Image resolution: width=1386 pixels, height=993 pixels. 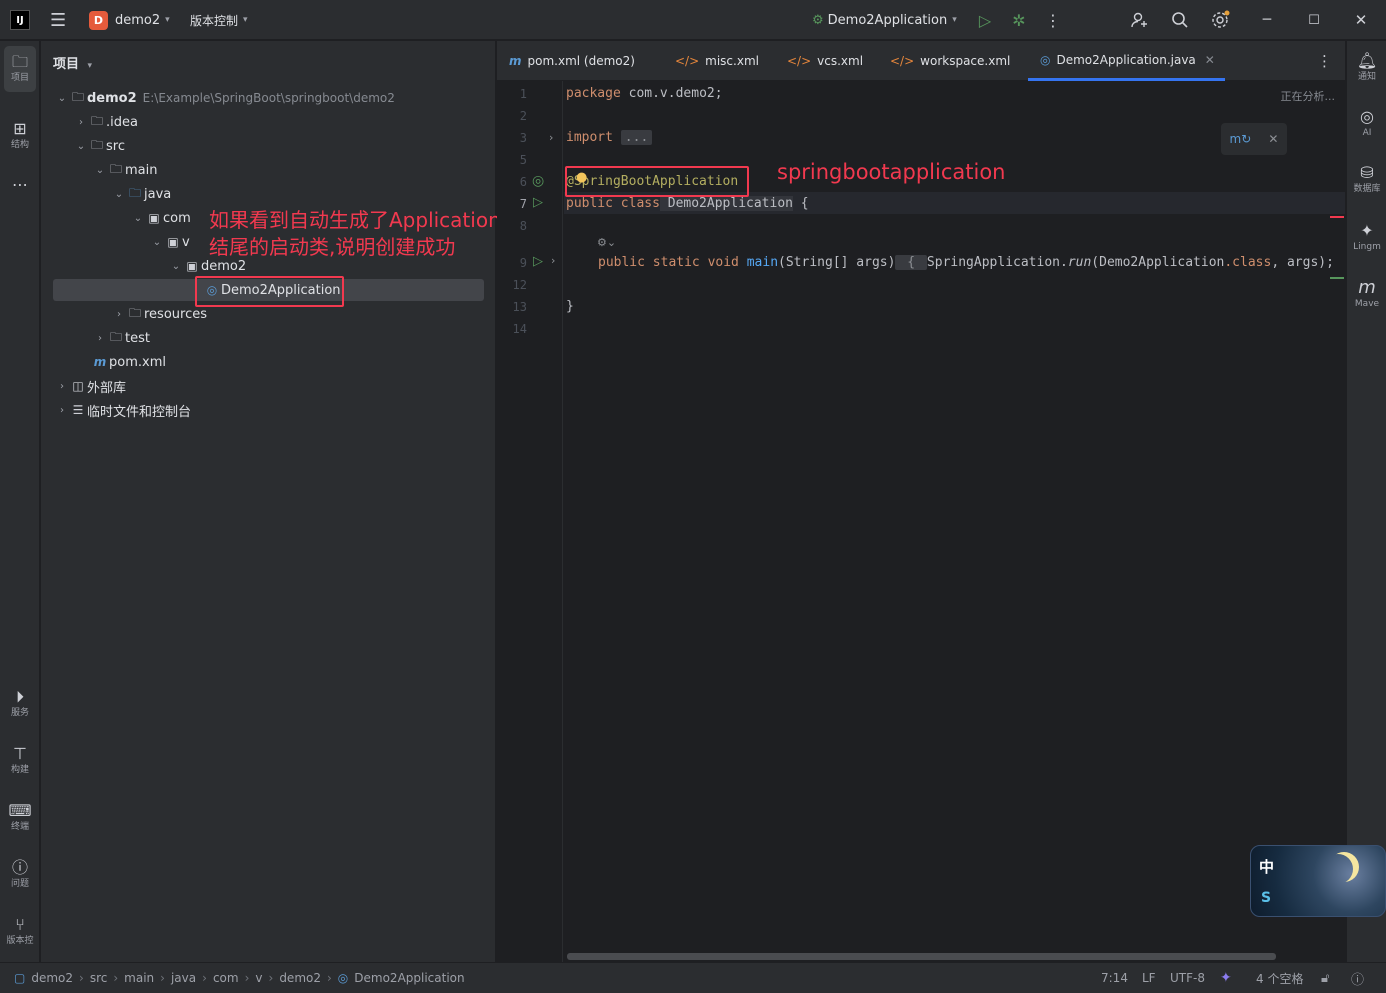 I want to click on settings-gear-icon, so click(x=1220, y=20).